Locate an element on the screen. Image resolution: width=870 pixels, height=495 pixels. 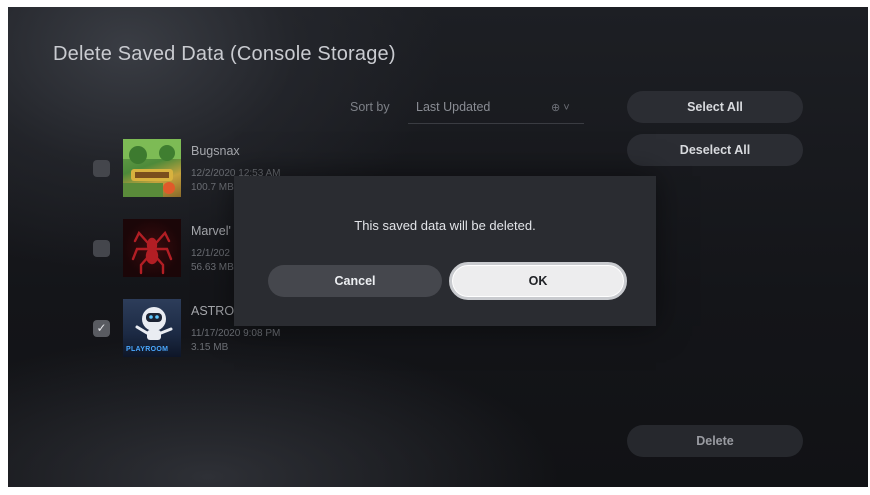
game-name: Marvel' is located at coordinates (211, 231).